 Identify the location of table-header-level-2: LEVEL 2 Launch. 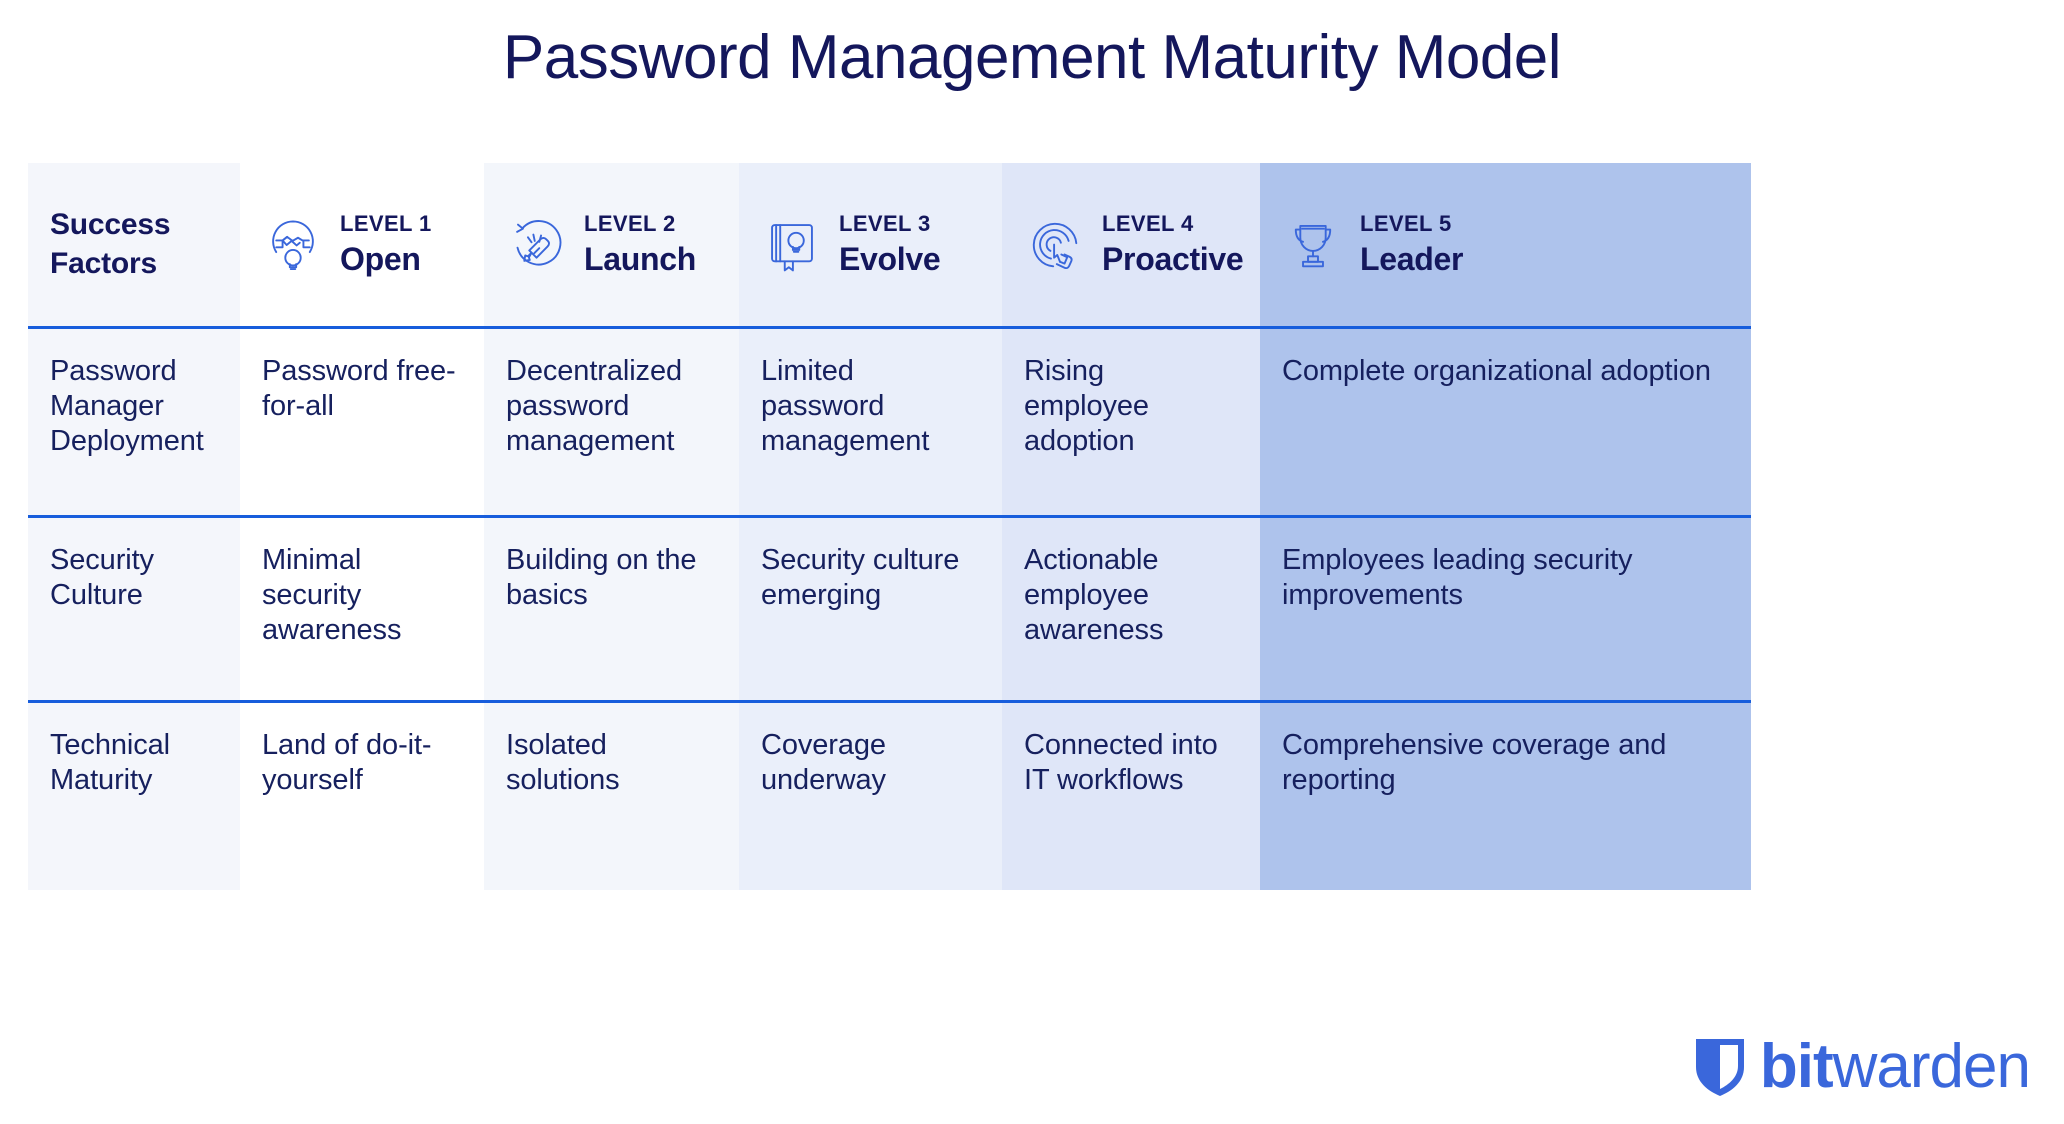
(611, 244).